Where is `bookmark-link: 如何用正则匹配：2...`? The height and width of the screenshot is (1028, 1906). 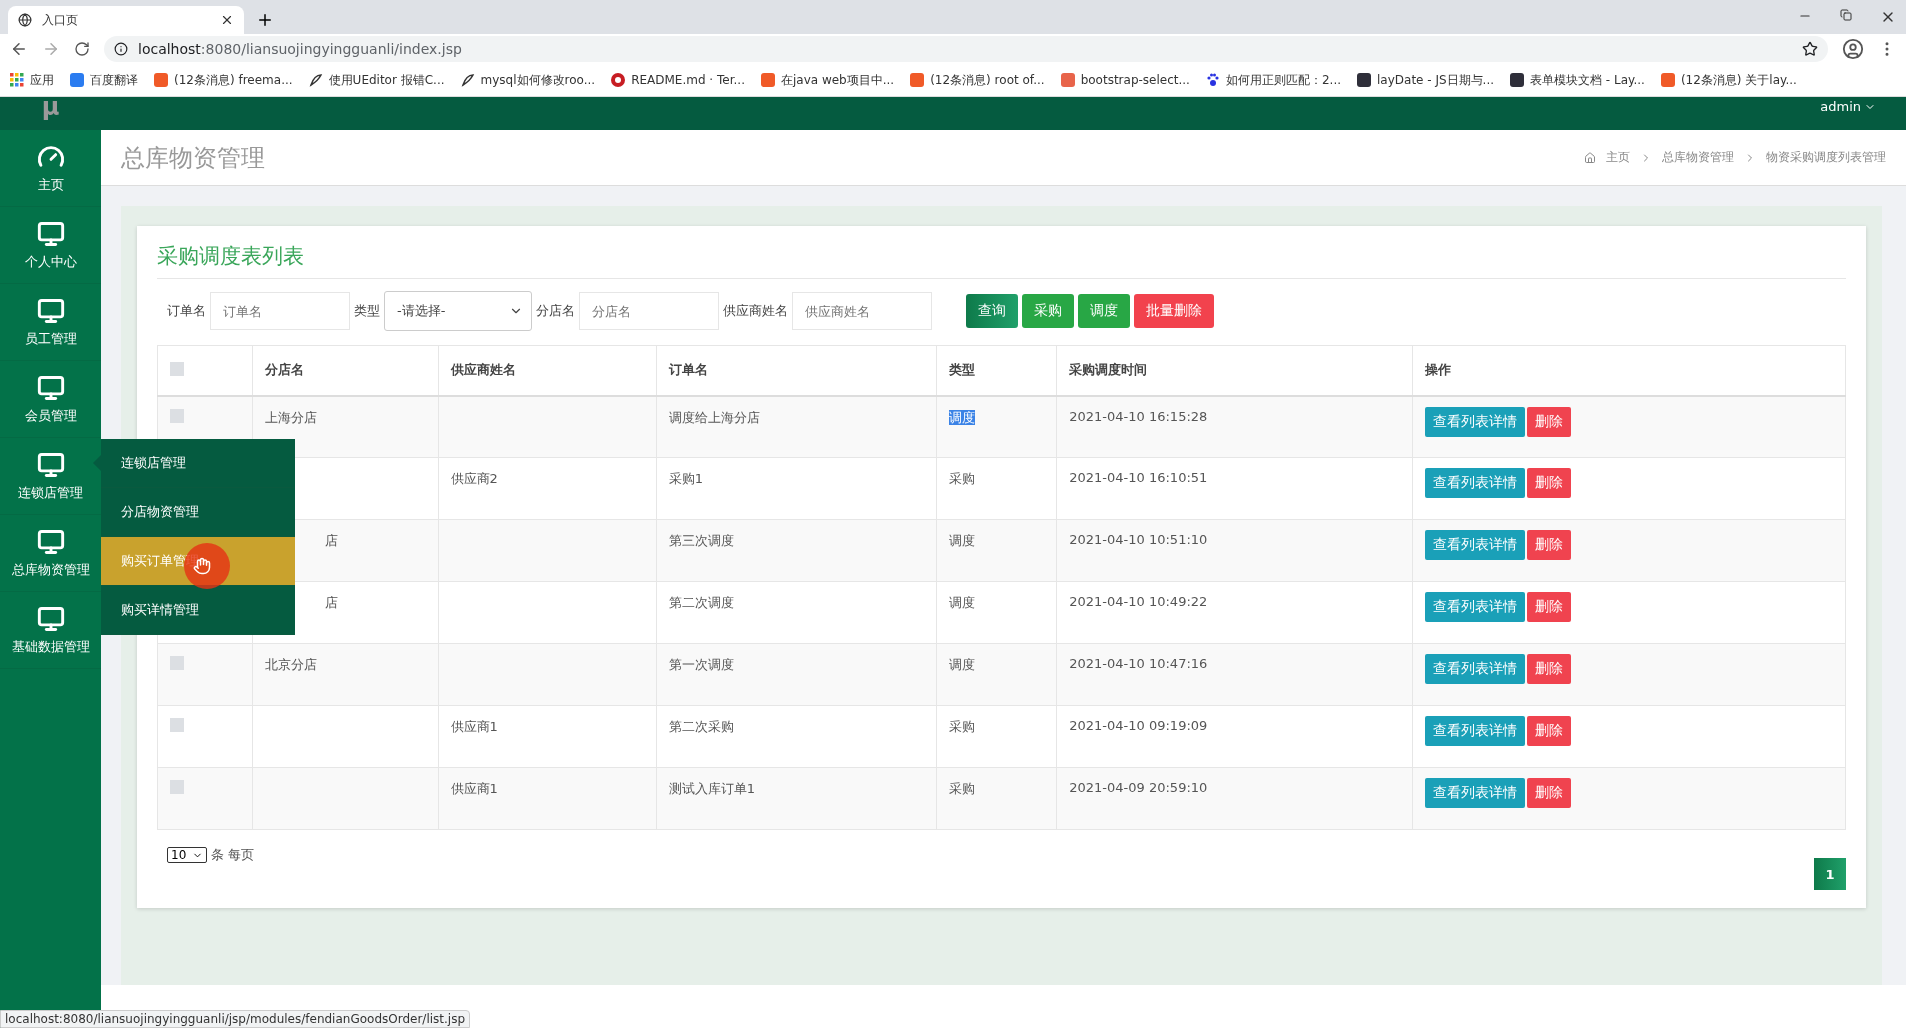 bookmark-link: 如何用正则匹配：2... is located at coordinates (1283, 80).